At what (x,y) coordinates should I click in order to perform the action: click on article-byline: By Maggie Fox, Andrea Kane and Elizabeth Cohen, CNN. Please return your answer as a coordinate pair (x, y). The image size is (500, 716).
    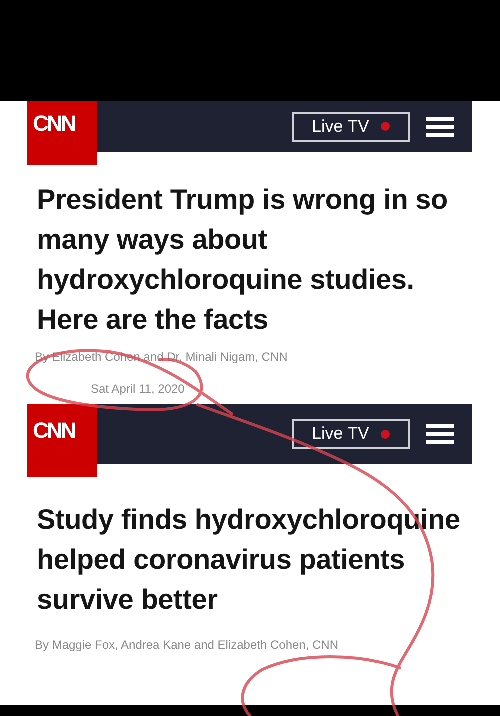
    Looking at the image, I should click on (187, 645).